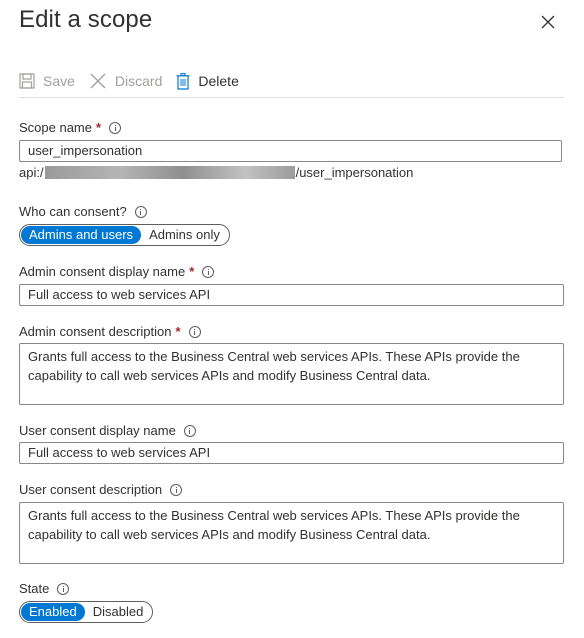 The width and height of the screenshot is (584, 638). What do you see at coordinates (97, 430) in the screenshot?
I see `user-display-name-label: User consent display name` at bounding box center [97, 430].